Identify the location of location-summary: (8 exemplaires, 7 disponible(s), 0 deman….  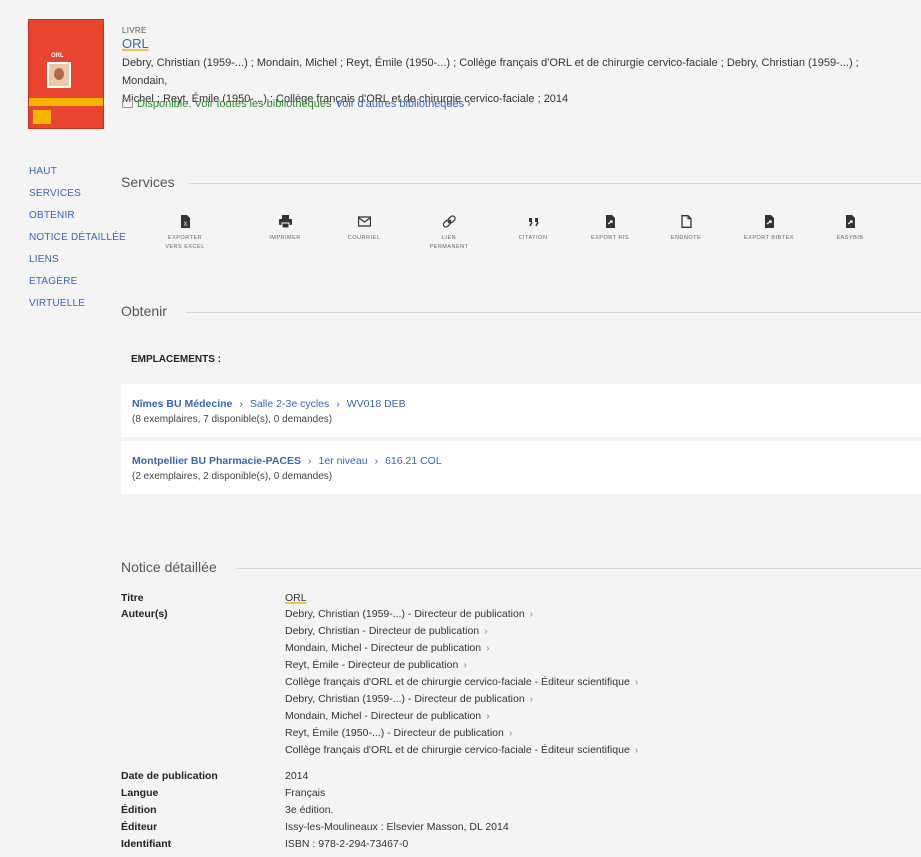
(232, 419).